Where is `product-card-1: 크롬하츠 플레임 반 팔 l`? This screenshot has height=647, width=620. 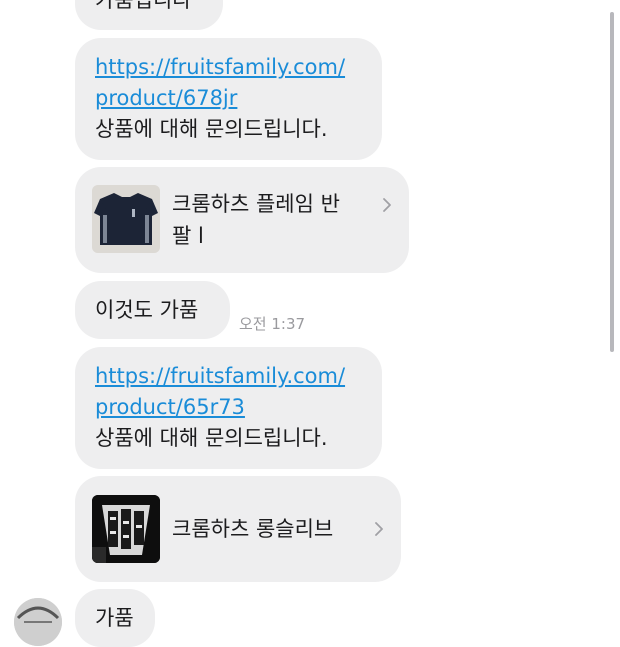
product-card-1: 크롬하츠 플레임 반 팔 l is located at coordinates (242, 220).